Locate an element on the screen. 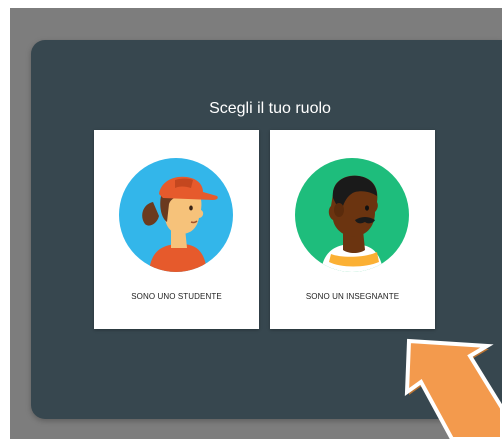 The image size is (502, 439). teacher-role-card: SONO UN INSEGNANTE is located at coordinates (352, 229).